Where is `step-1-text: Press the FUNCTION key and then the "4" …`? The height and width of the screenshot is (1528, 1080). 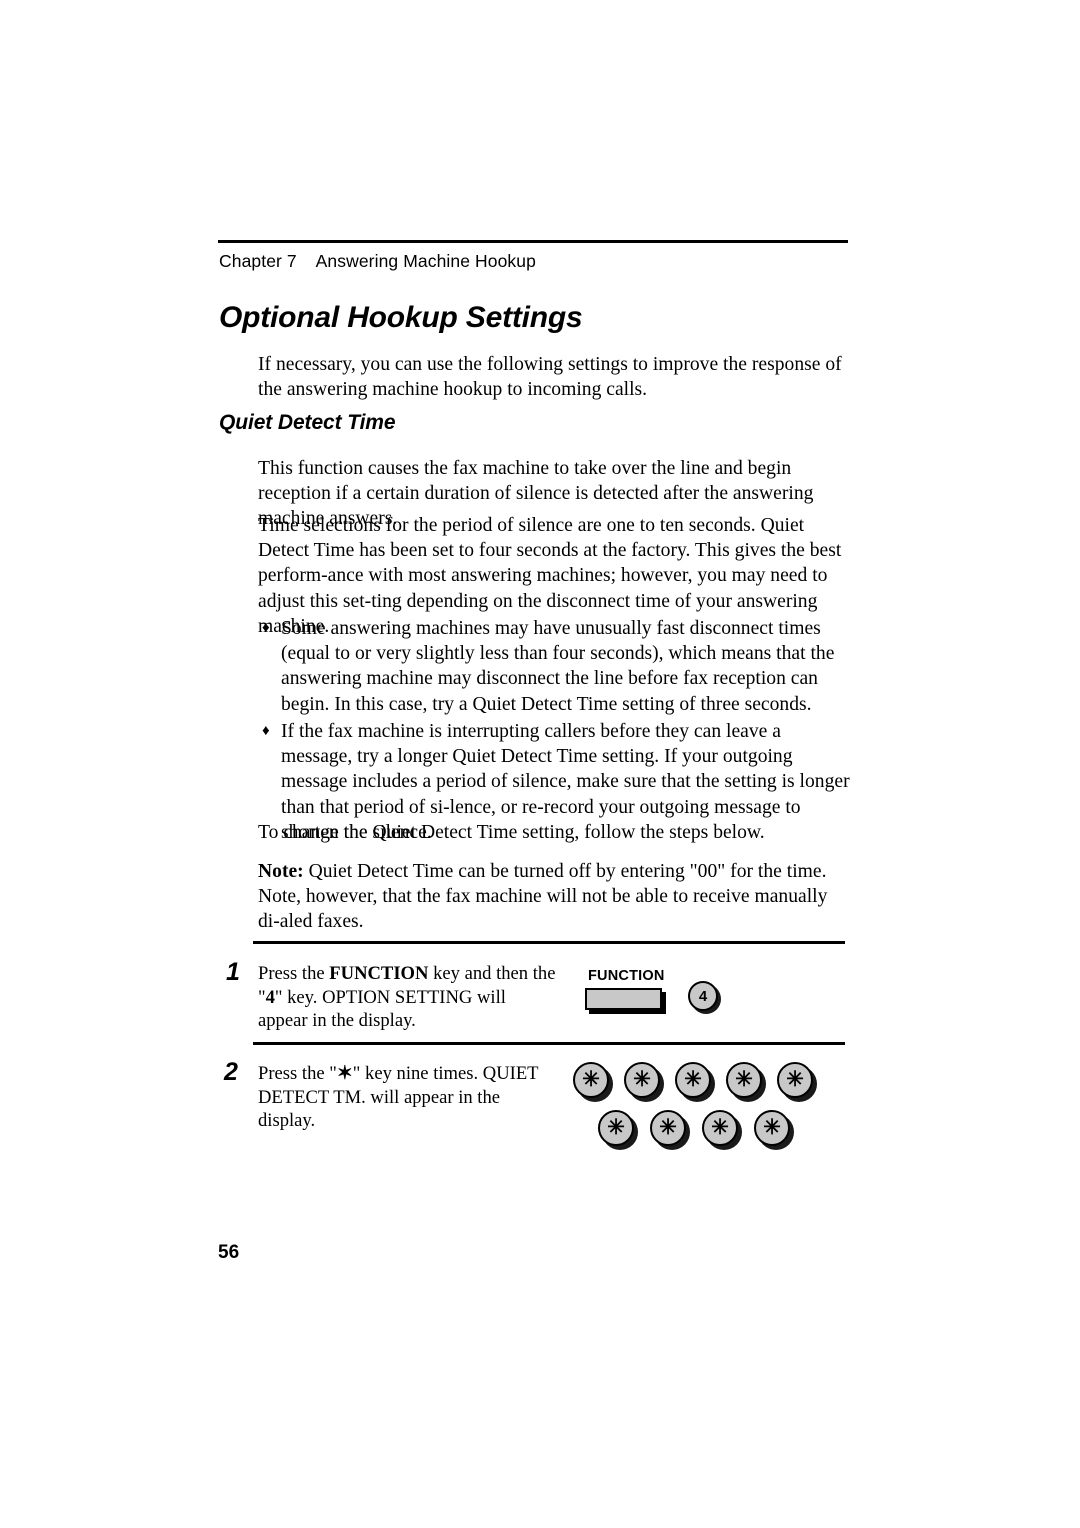 step-1-text: Press the FUNCTION key and then the "4" … is located at coordinates (408, 997).